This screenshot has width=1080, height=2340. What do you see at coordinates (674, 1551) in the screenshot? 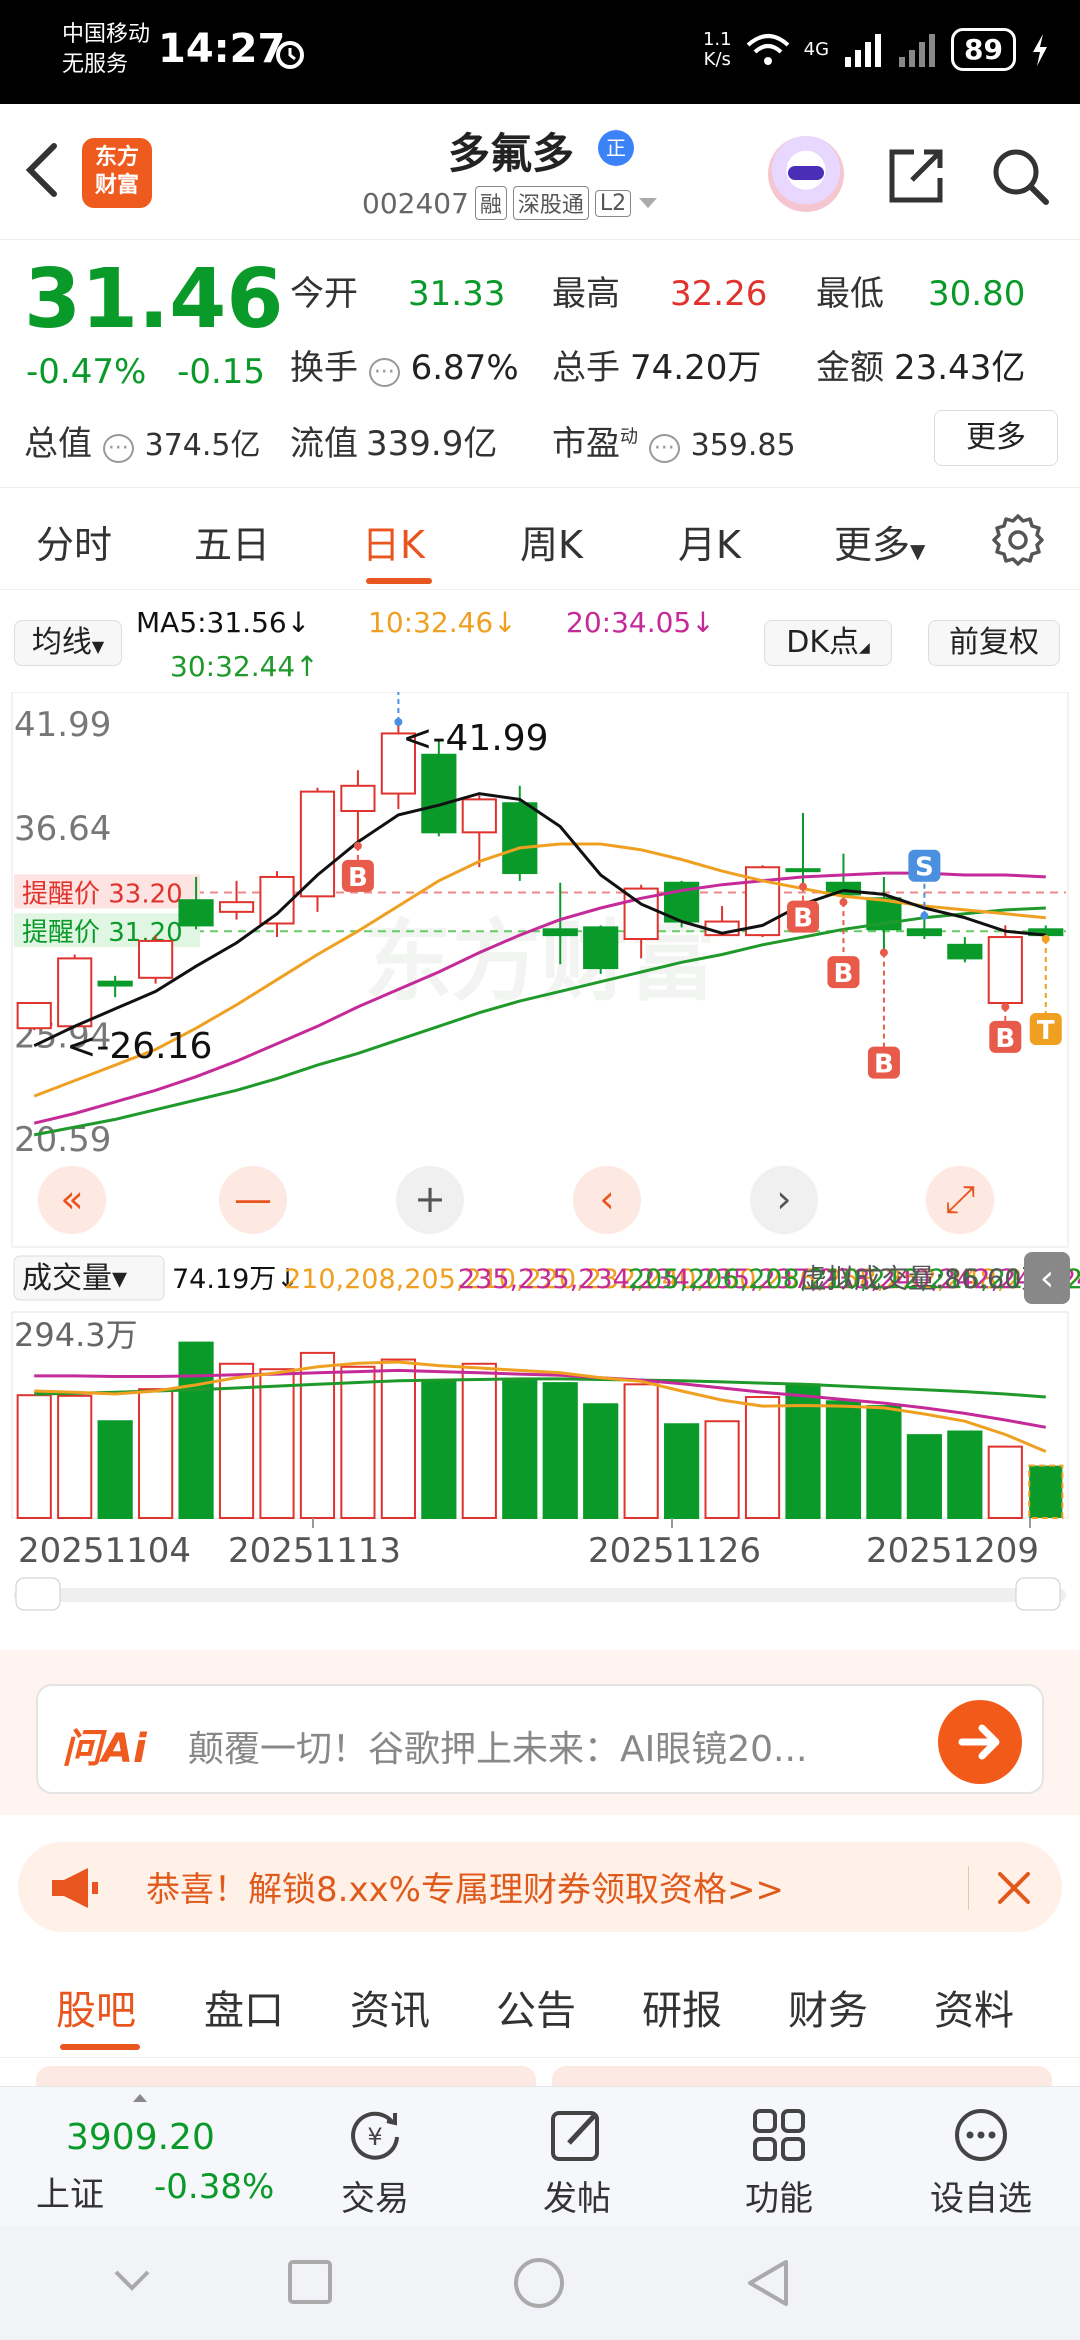
I see `x-axis-label: 20251126` at bounding box center [674, 1551].